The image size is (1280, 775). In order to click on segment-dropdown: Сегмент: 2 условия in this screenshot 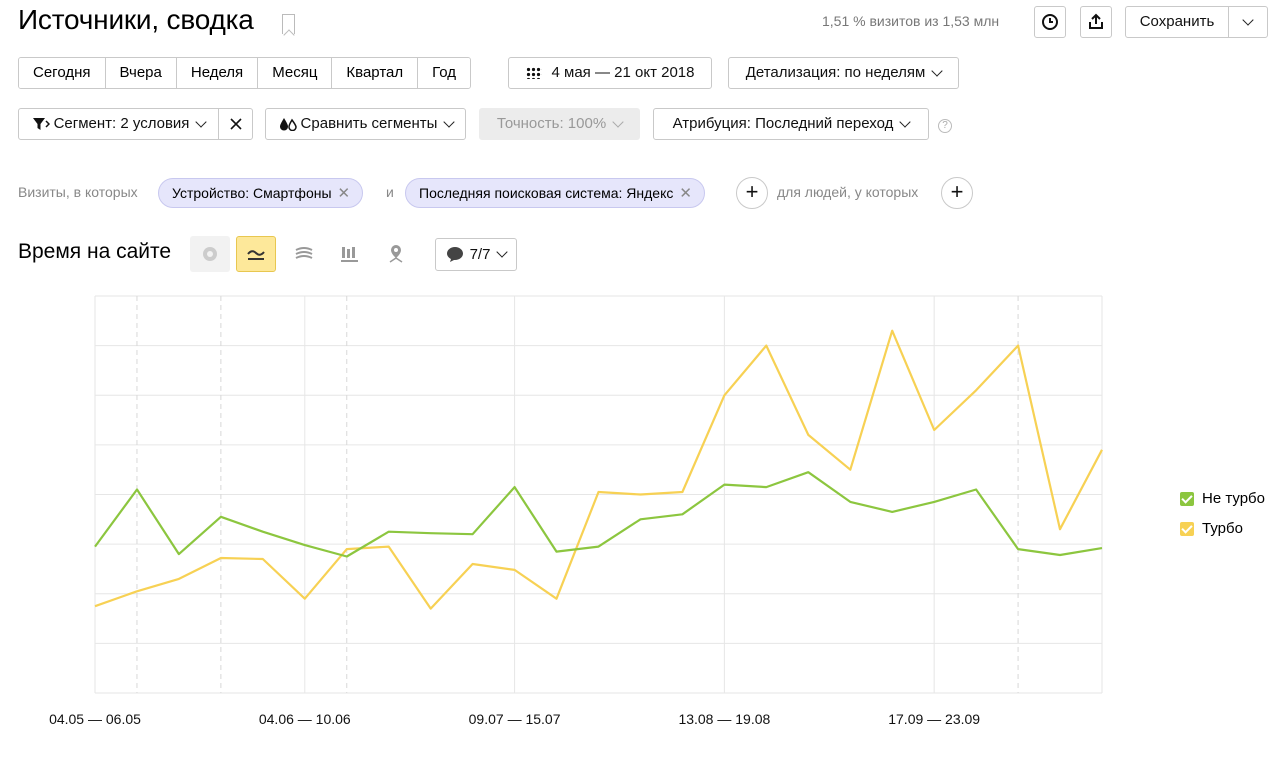, I will do `click(118, 124)`.